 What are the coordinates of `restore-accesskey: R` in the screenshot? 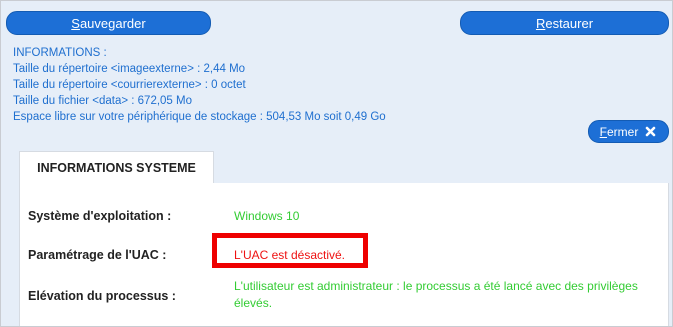 It's located at (540, 23).